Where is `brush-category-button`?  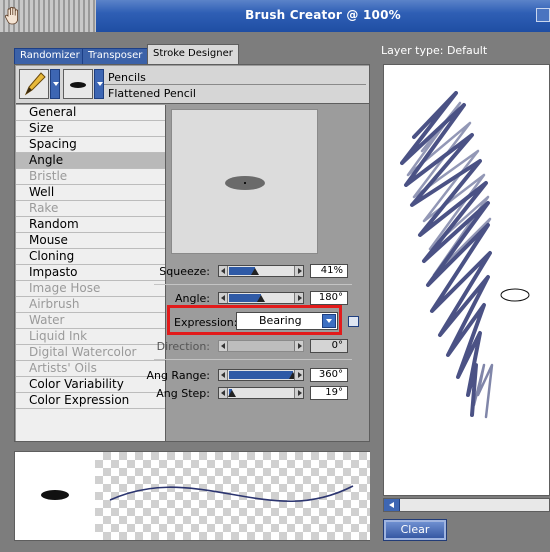
brush-category-button is located at coordinates (34, 84).